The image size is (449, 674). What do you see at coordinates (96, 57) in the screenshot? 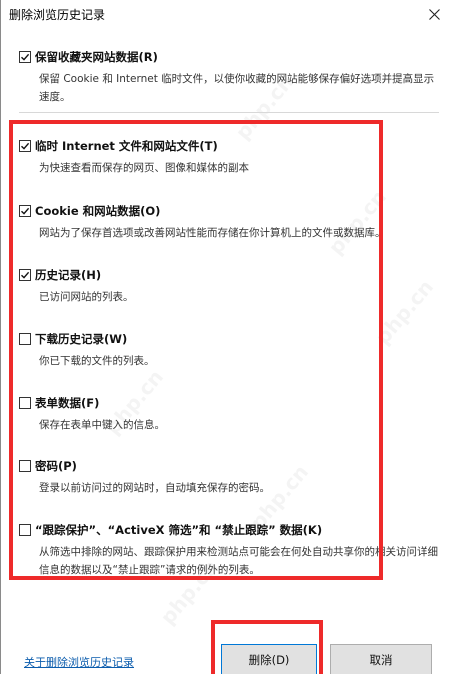
I see `option-label: 保留收藏夹网站数据(R)` at bounding box center [96, 57].